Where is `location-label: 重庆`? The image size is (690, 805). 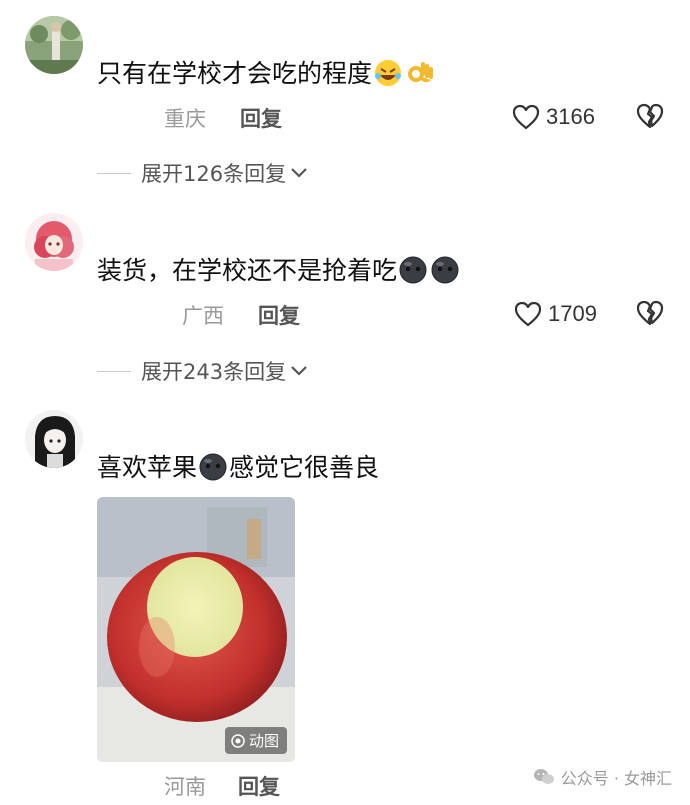 location-label: 重庆 is located at coordinates (185, 119).